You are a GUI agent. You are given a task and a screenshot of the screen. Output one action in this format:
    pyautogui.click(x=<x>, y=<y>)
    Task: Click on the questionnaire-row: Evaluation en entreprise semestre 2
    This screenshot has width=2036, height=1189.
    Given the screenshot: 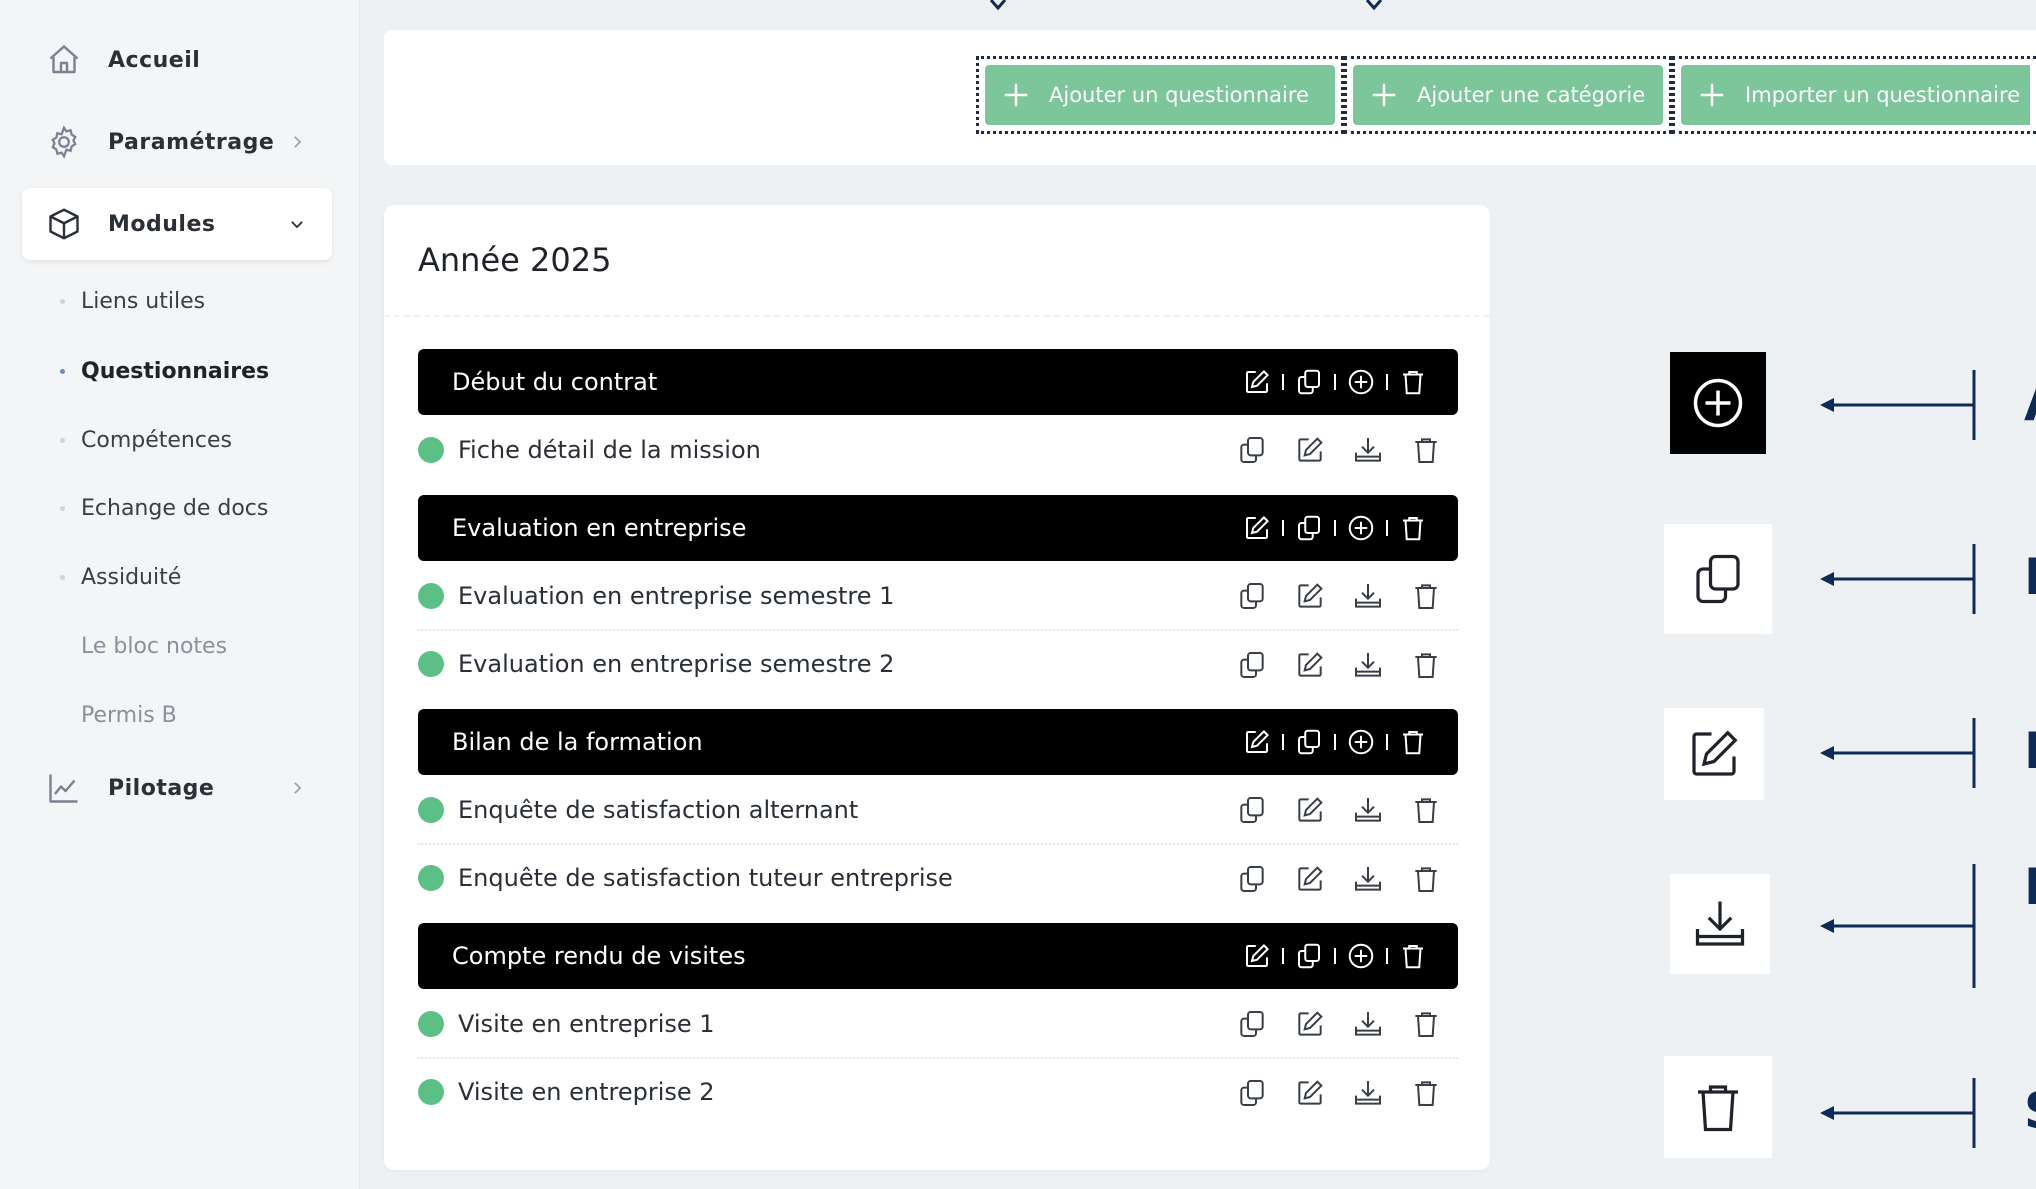 What is the action you would take?
    pyautogui.click(x=938, y=663)
    